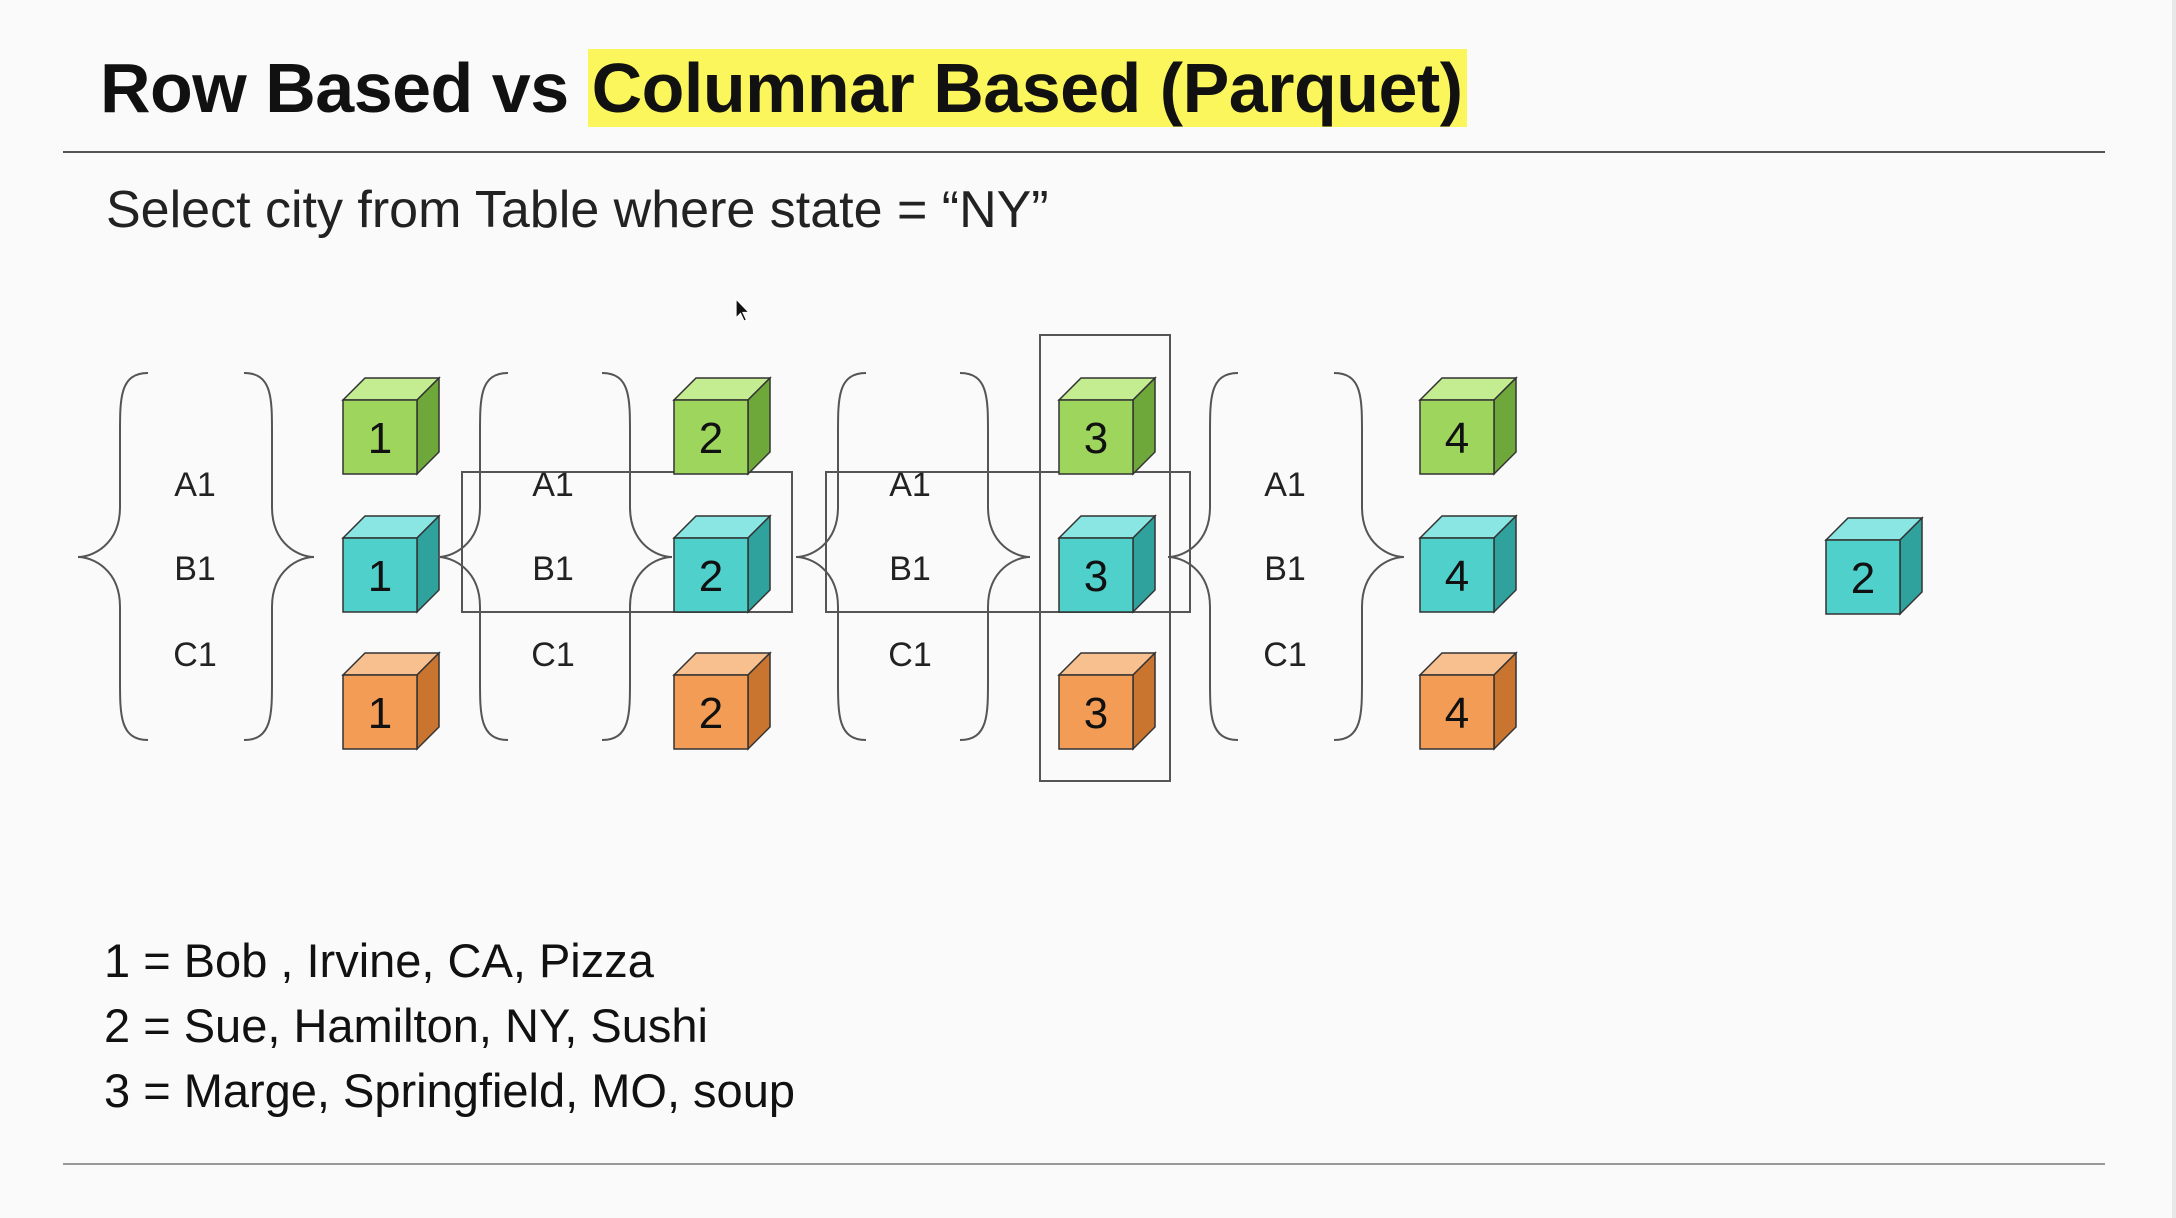  Describe the element at coordinates (1084, 1164) in the screenshot. I see `footer-divider` at that location.